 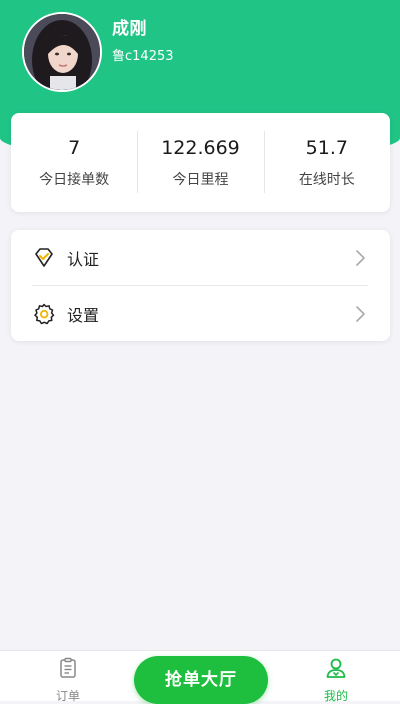 What do you see at coordinates (44, 314) in the screenshot?
I see `gear-icon` at bounding box center [44, 314].